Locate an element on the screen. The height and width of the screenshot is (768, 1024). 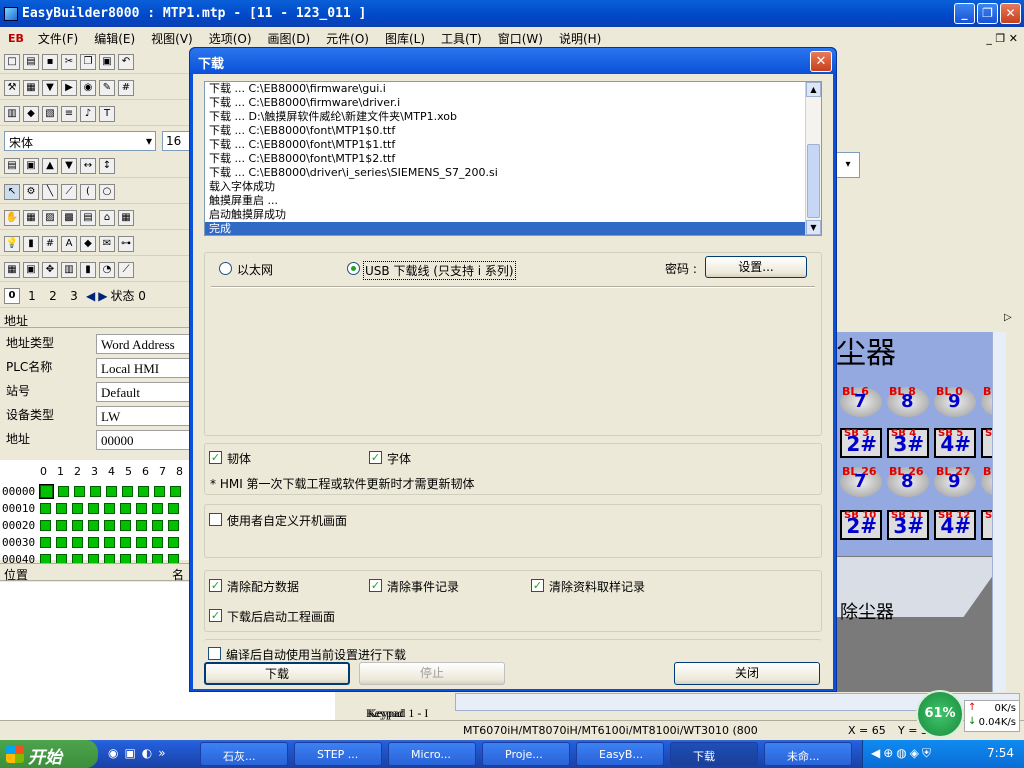
menu-tools: 工具(T) is located at coordinates (461, 38).